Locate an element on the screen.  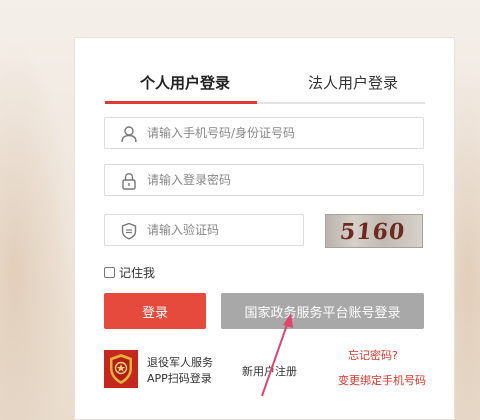
forgot-password-link: 忘记密码? is located at coordinates (373, 355).